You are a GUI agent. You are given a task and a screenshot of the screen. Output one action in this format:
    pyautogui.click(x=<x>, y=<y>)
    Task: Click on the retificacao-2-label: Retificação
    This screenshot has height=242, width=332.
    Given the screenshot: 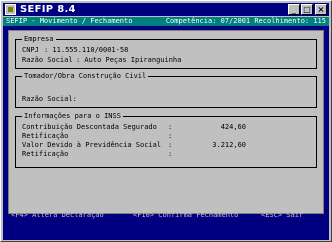 What is the action you would take?
    pyautogui.click(x=45, y=154)
    